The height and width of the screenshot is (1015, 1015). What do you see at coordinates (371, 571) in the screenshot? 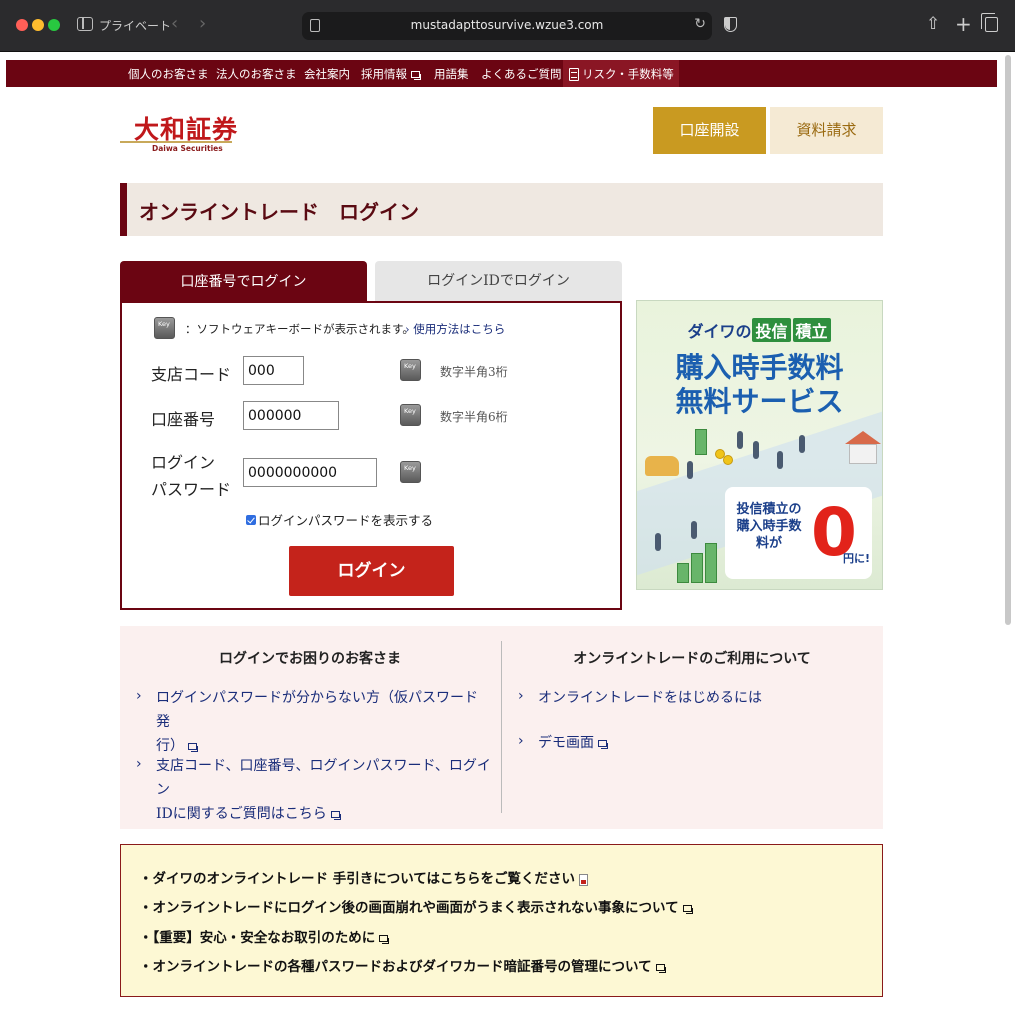
I see `login-button: ログイン` at bounding box center [371, 571].